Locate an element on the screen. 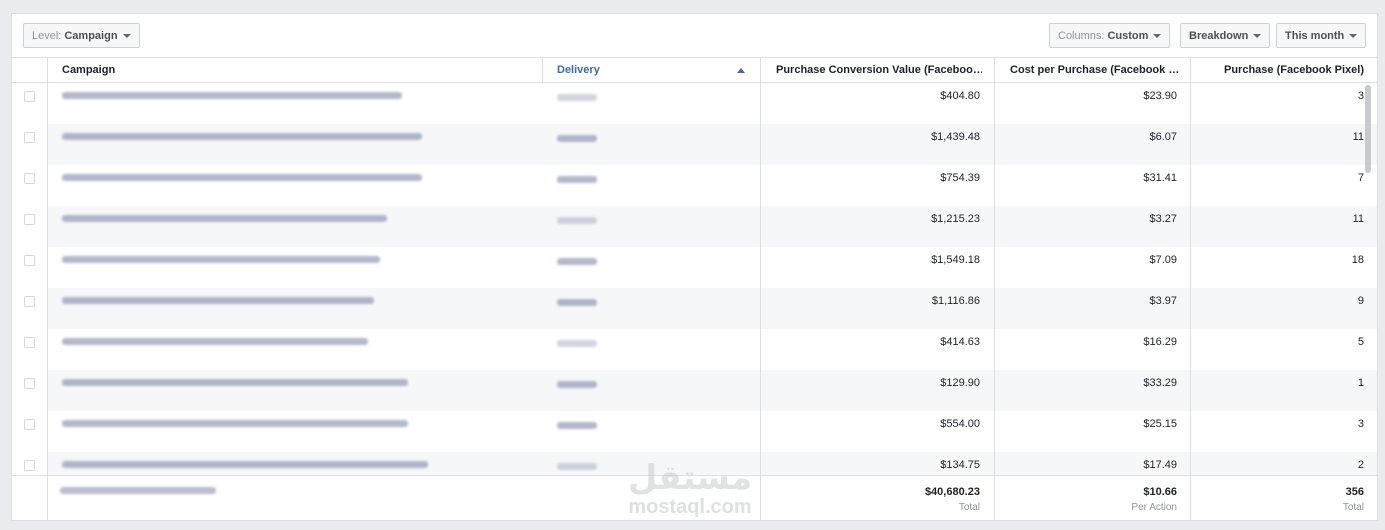 Image resolution: width=1385 pixels, height=530 pixels. purchases-cell: 18 is located at coordinates (1357, 260).